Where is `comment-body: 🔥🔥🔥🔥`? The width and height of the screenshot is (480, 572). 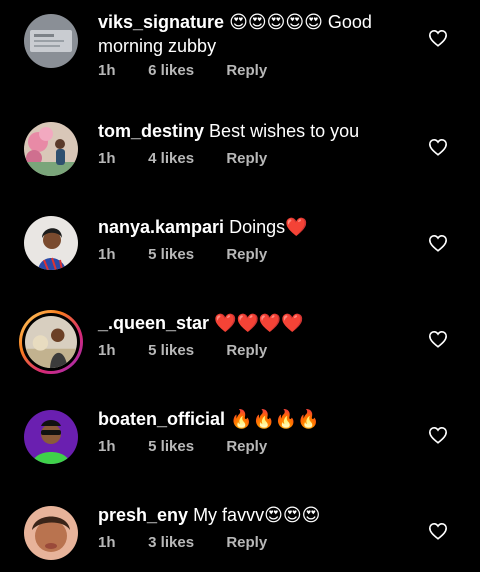
comment-body: 🔥🔥🔥🔥 is located at coordinates (275, 419).